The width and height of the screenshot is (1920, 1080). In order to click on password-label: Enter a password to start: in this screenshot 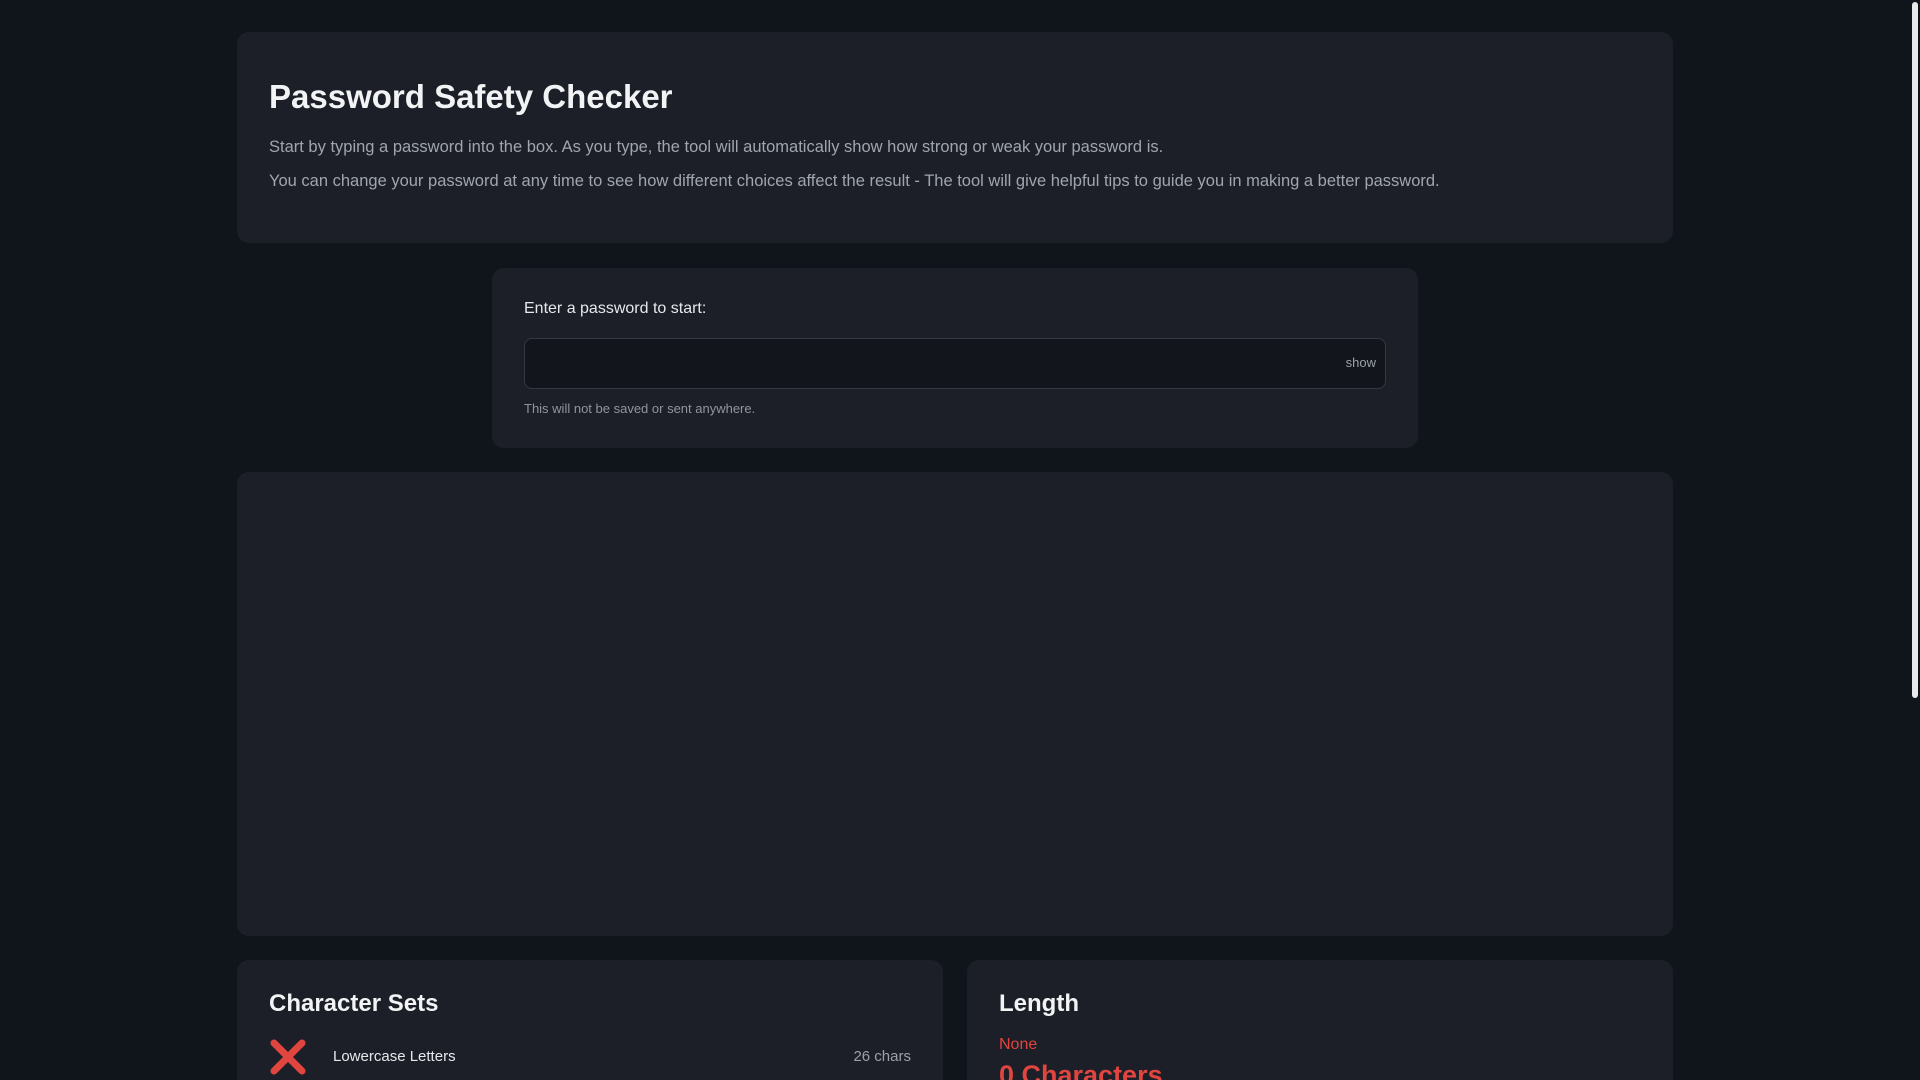, I will do `click(615, 308)`.